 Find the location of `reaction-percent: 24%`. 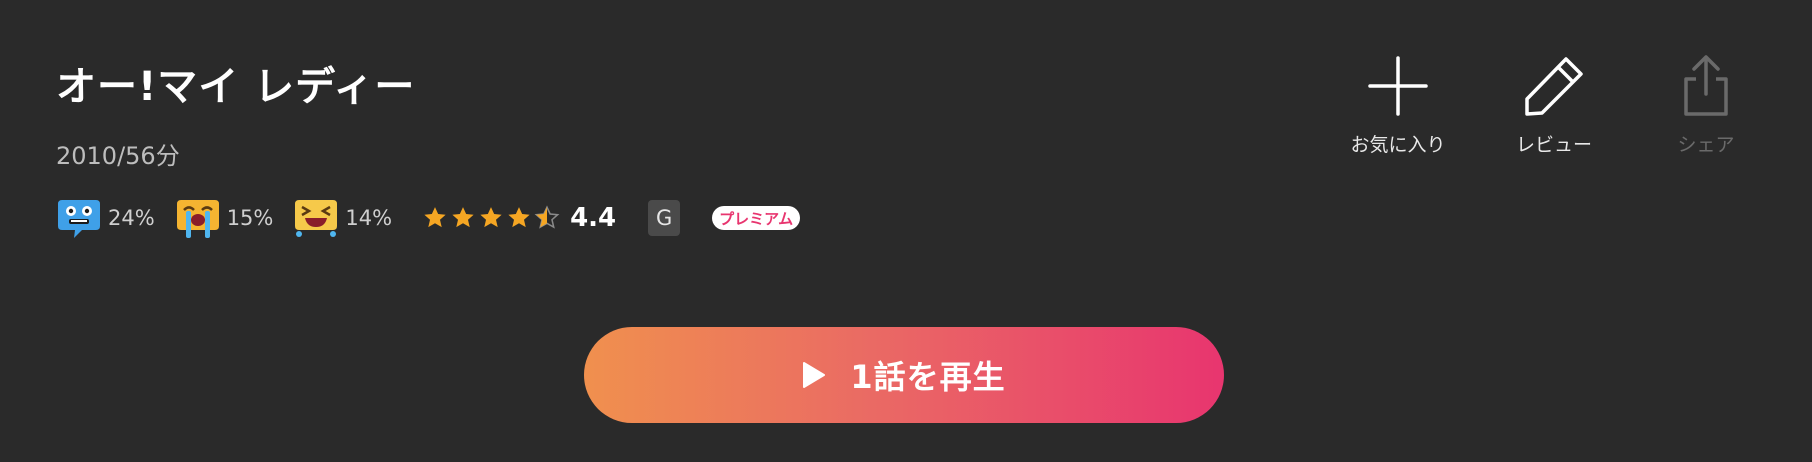

reaction-percent: 24% is located at coordinates (131, 218).